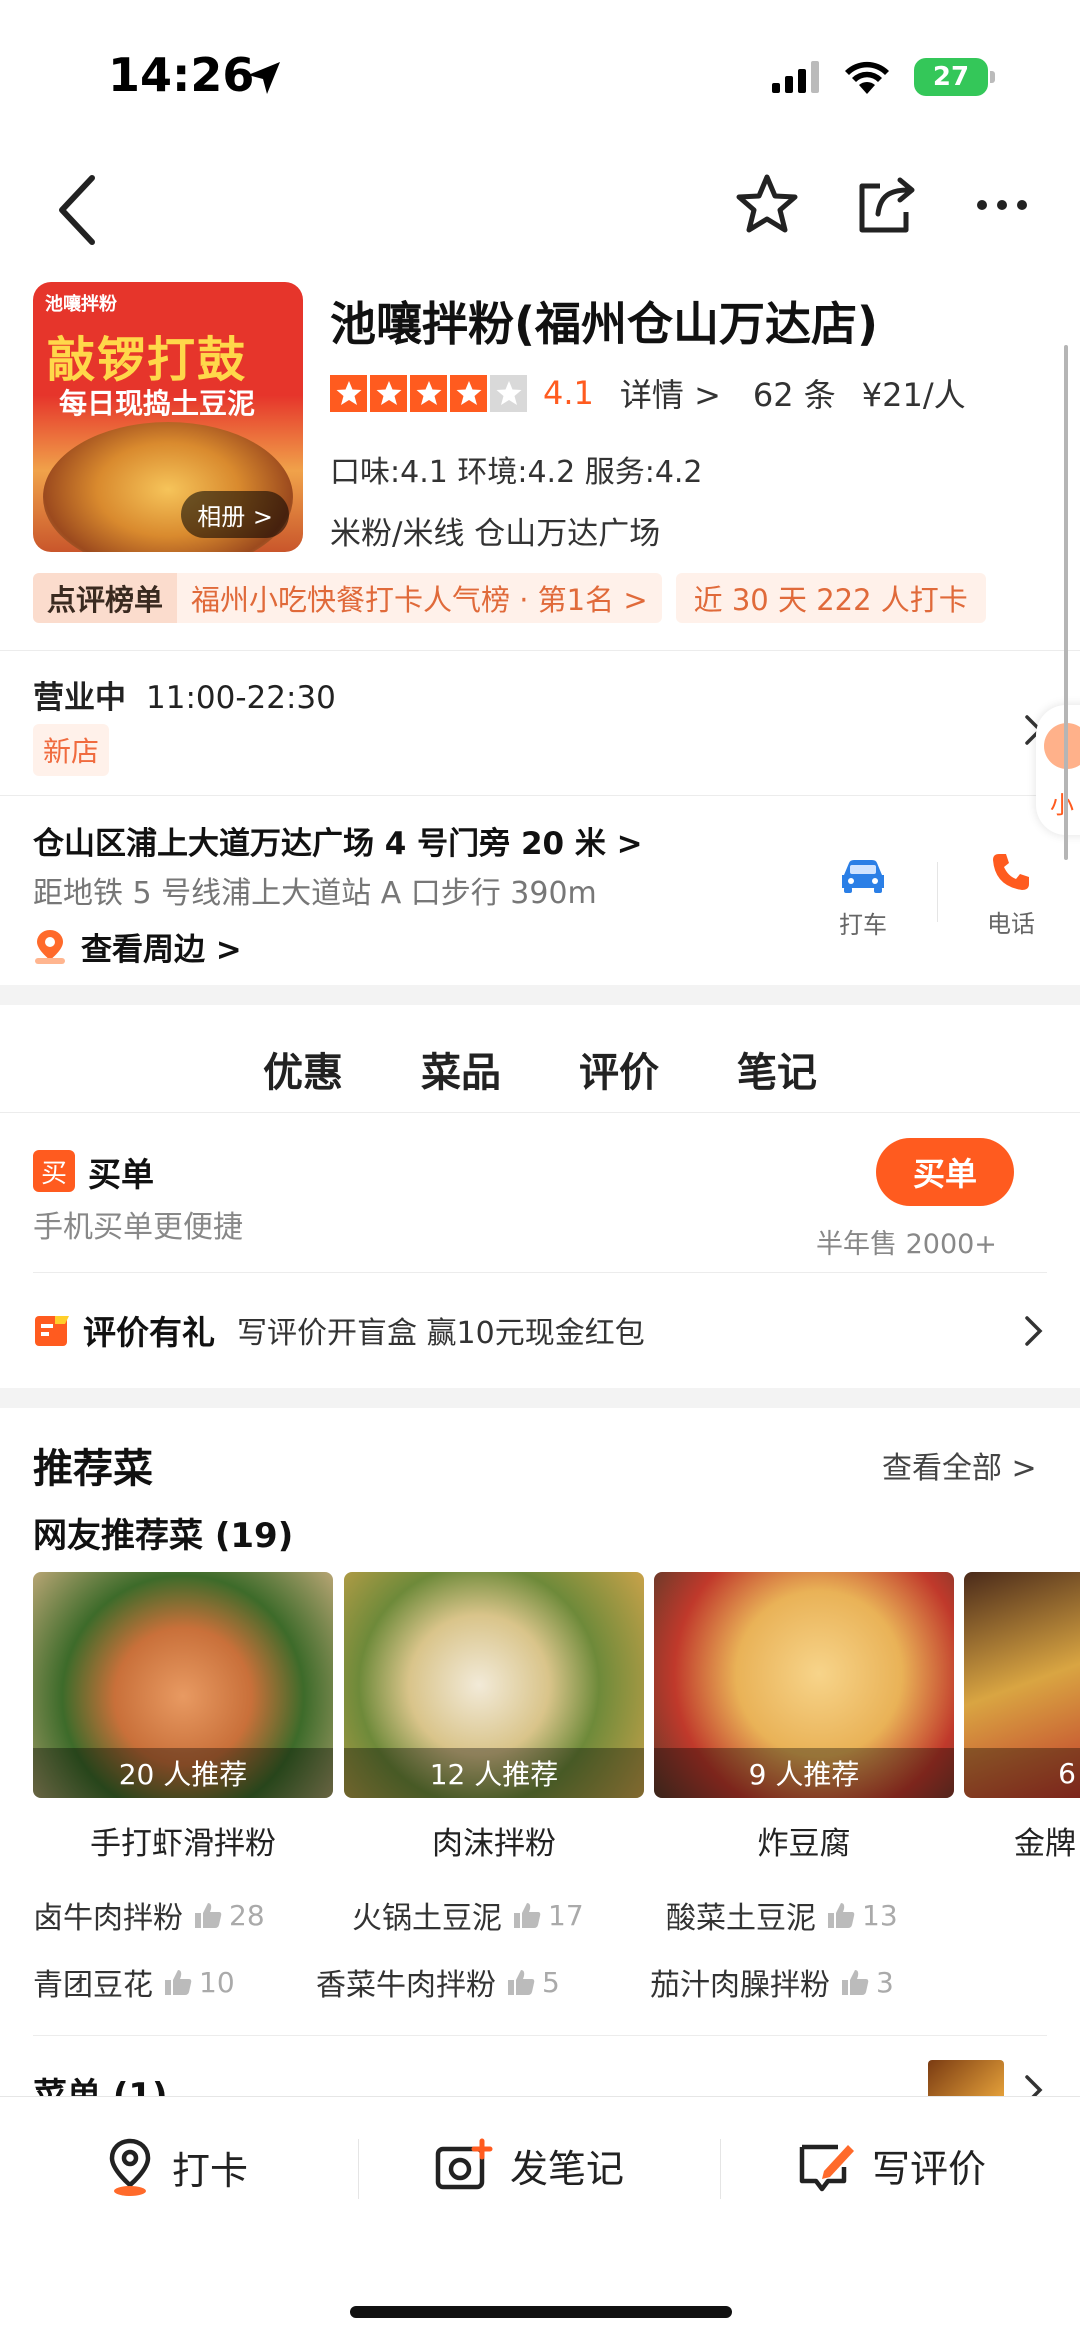 Image resolution: width=1080 pixels, height=2341 pixels. I want to click on subway-directions: 距地铁 5 号线浦上大道站 A 口步行 390m, so click(315, 893).